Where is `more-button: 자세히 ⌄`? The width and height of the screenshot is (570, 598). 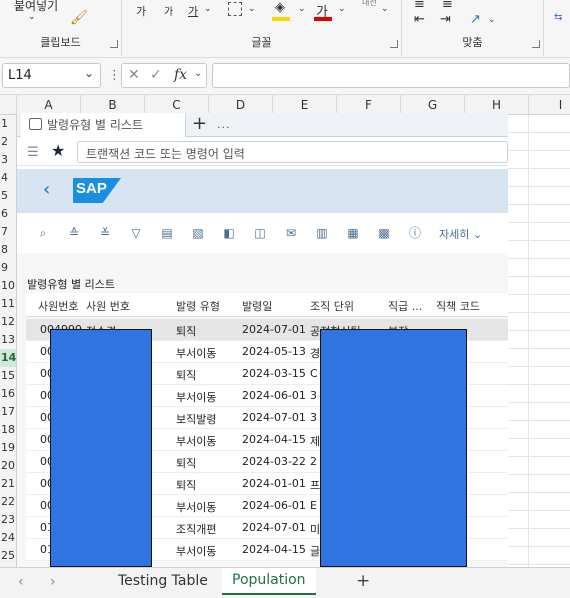
more-button: 자세히 ⌄ is located at coordinates (460, 234).